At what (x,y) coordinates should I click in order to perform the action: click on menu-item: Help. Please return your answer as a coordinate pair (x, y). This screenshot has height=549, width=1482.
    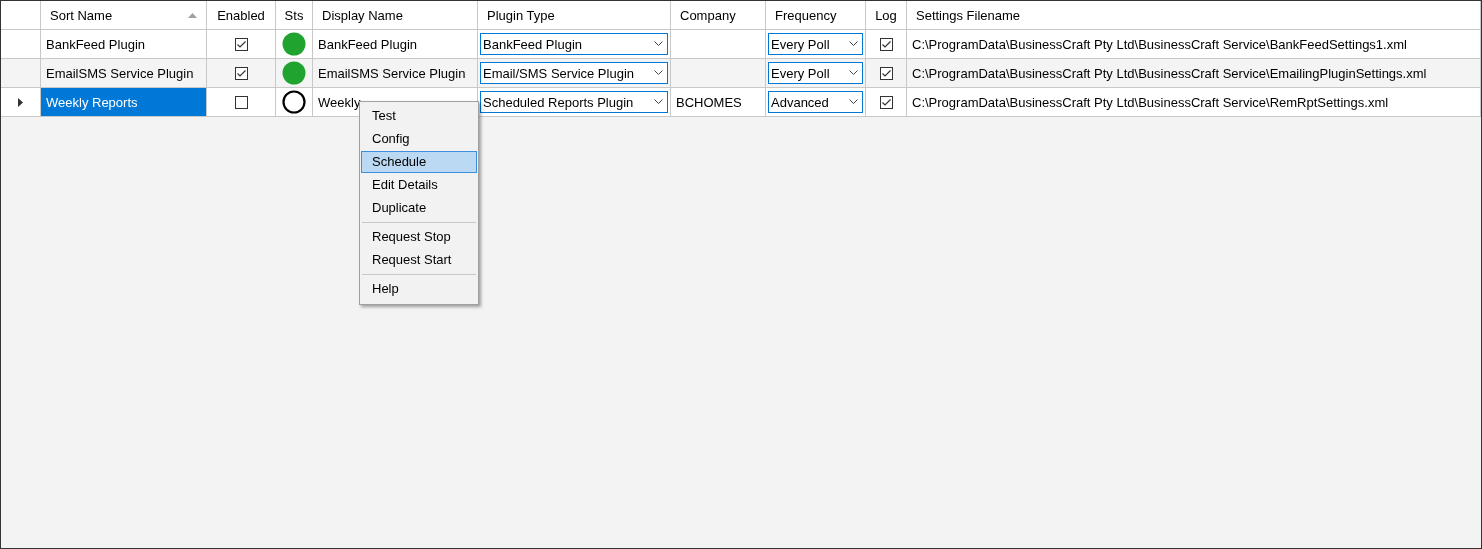
    Looking at the image, I should click on (419, 289).